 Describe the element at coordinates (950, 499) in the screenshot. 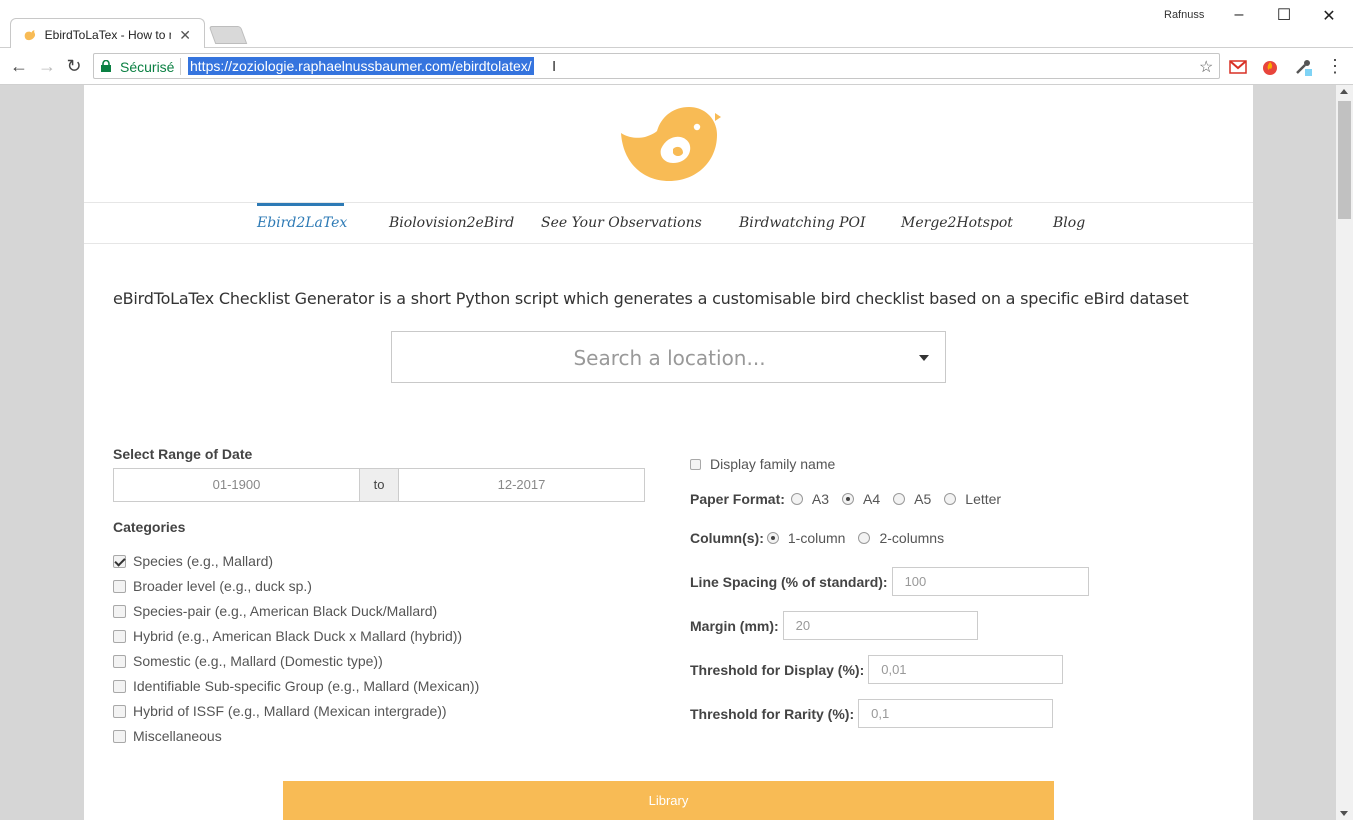

I see `radio-letter` at that location.